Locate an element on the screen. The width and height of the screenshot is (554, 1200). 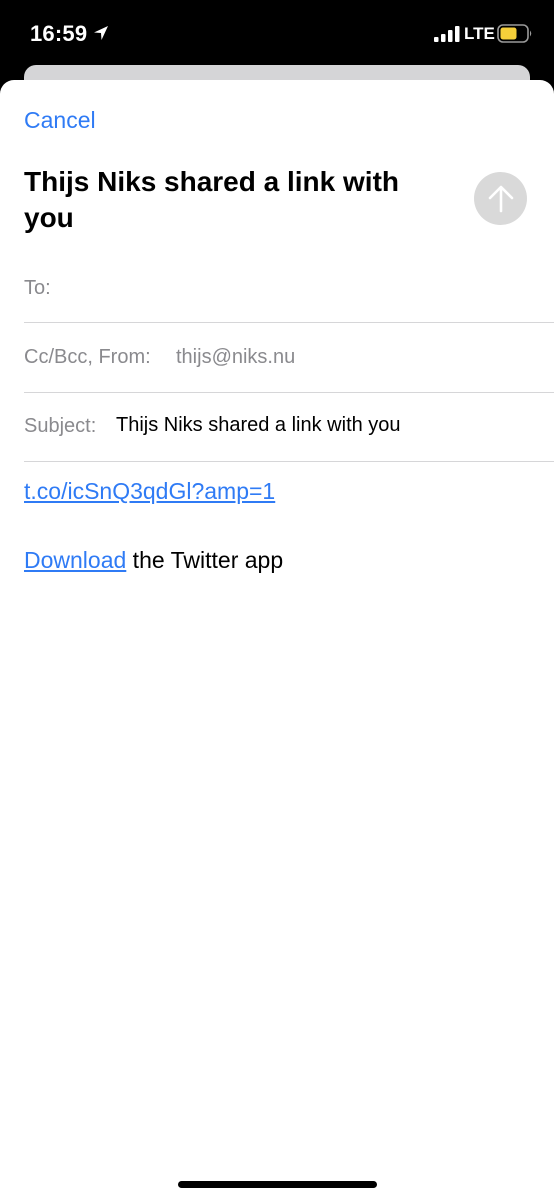
status-time: 16:59 is located at coordinates (59, 33).